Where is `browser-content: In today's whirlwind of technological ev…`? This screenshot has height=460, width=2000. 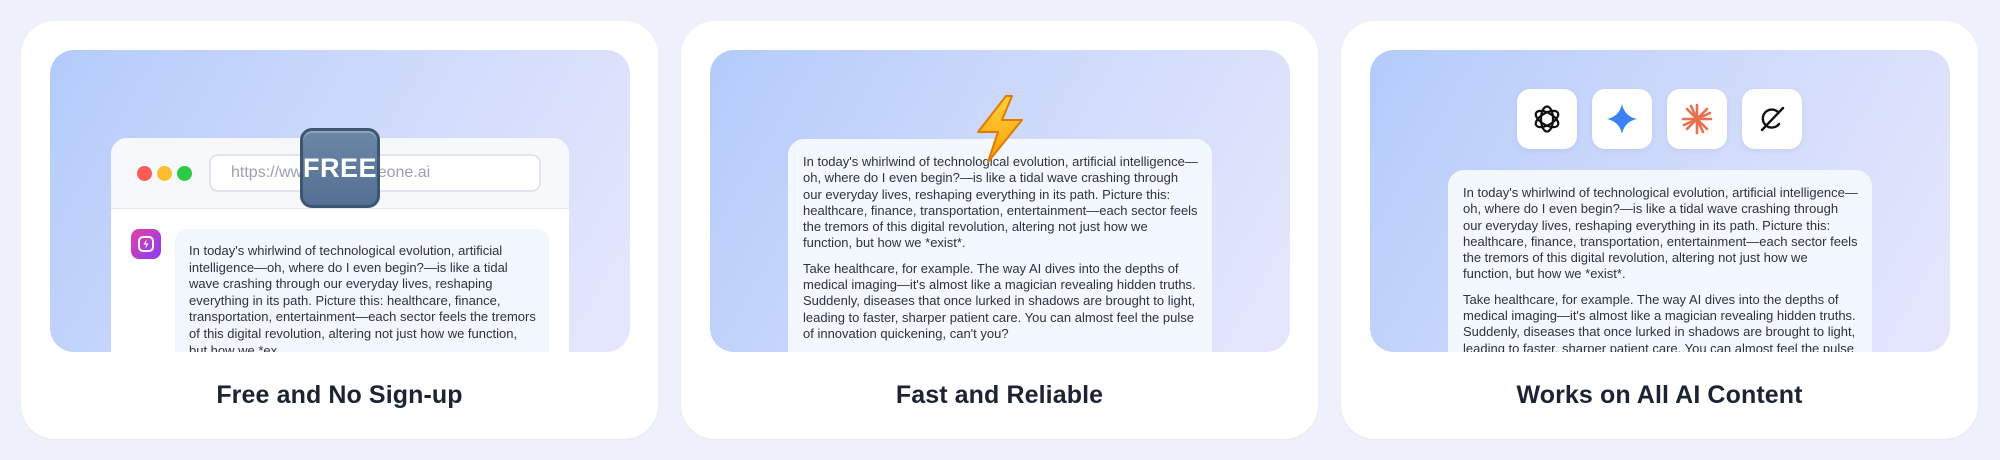 browser-content: In today's whirlwind of technological ev… is located at coordinates (340, 280).